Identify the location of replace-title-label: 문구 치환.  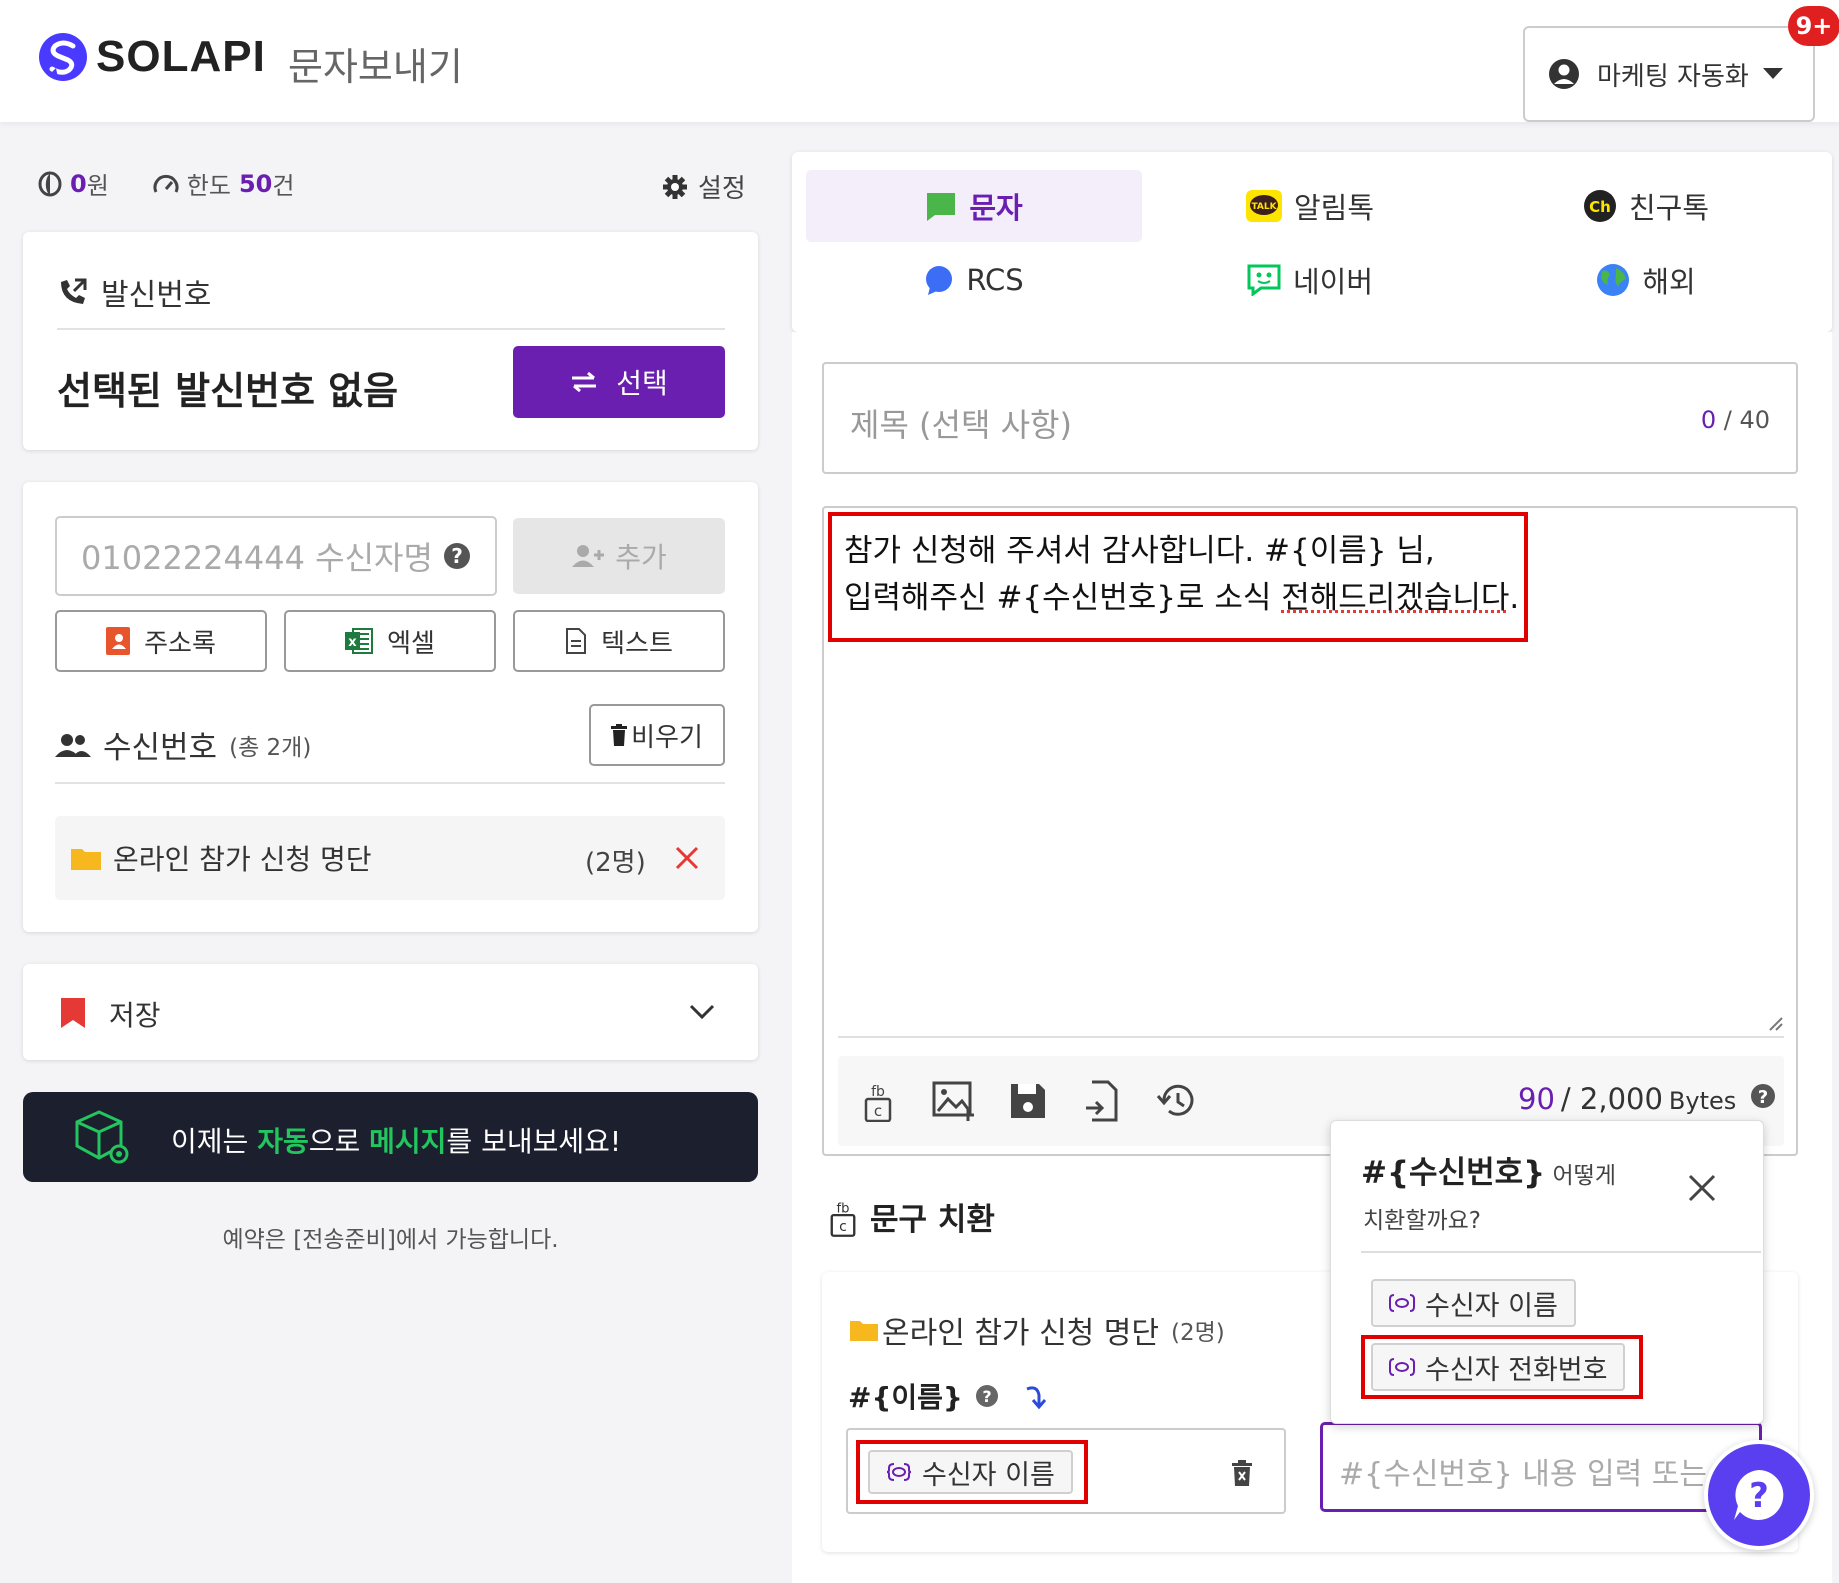
(932, 1216).